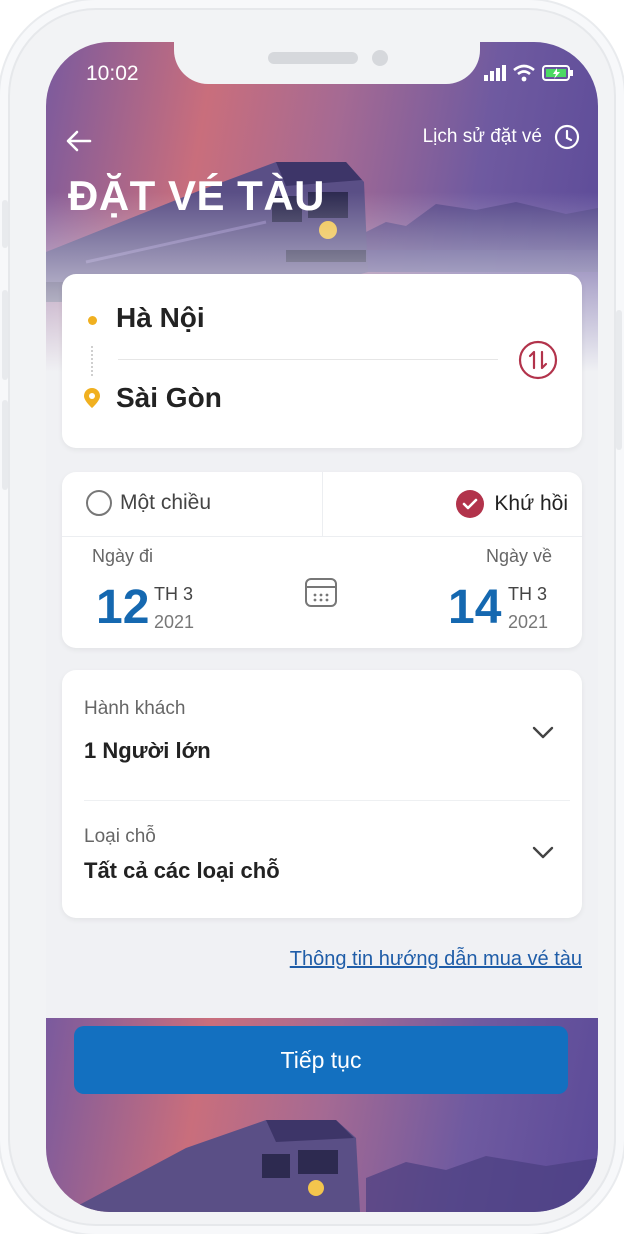 This screenshot has width=624, height=1234. What do you see at coordinates (474, 608) in the screenshot?
I see `return-day: 14` at bounding box center [474, 608].